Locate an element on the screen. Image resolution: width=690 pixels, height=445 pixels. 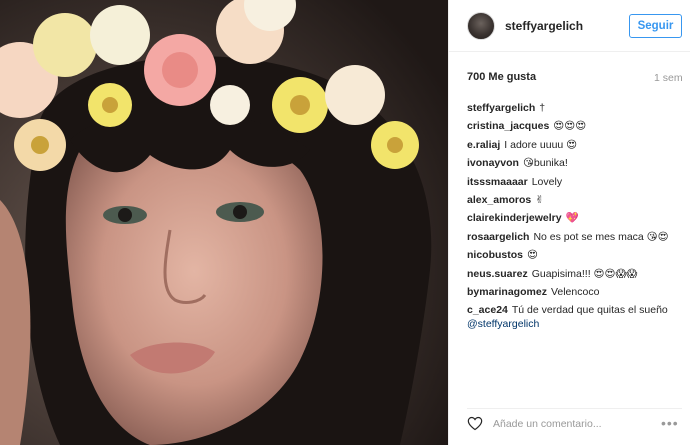
comment-text: Lovely is located at coordinates (547, 181).